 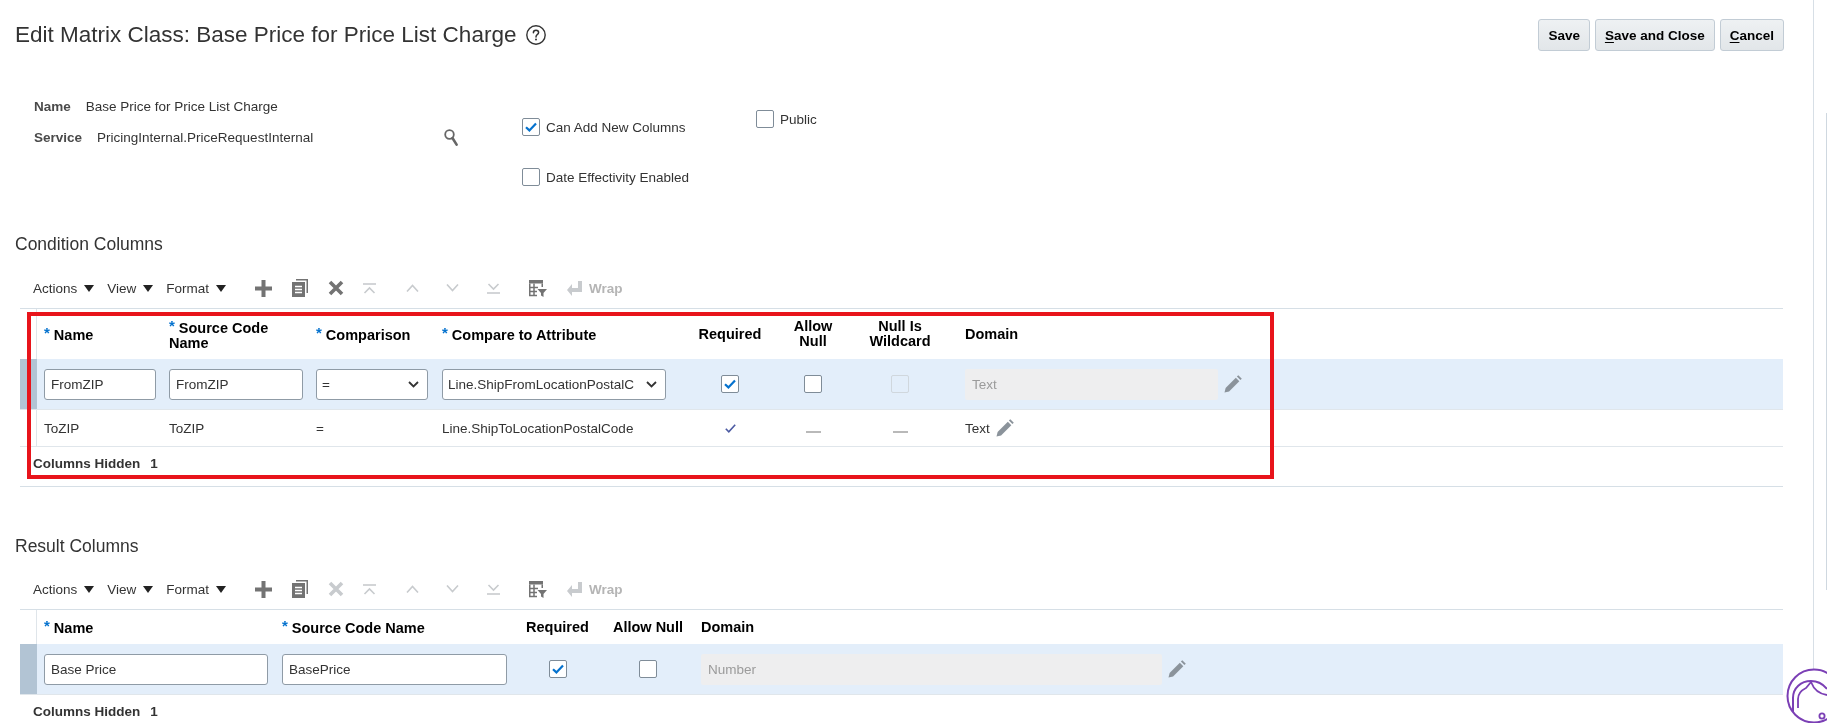 I want to click on checkbox-label: Public, so click(x=798, y=119).